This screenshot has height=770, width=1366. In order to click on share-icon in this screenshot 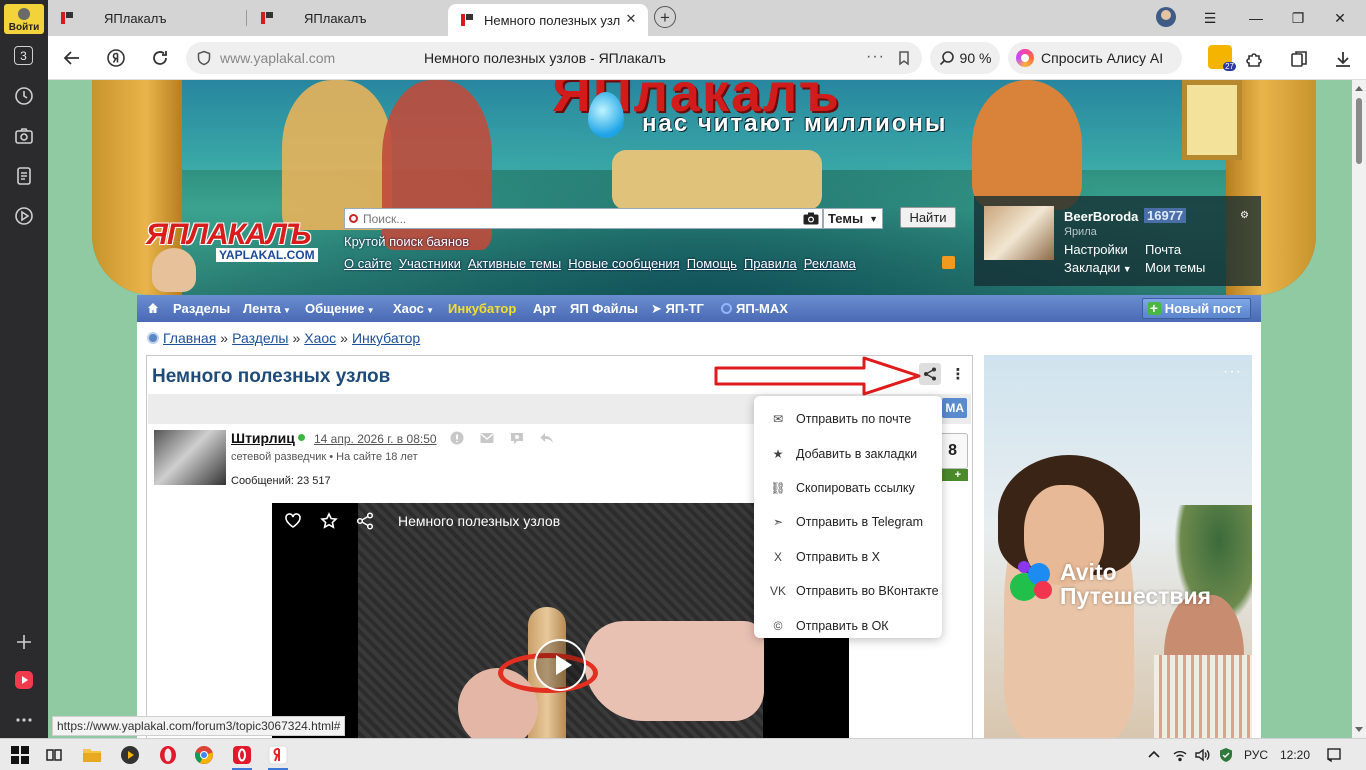, I will do `click(365, 521)`.